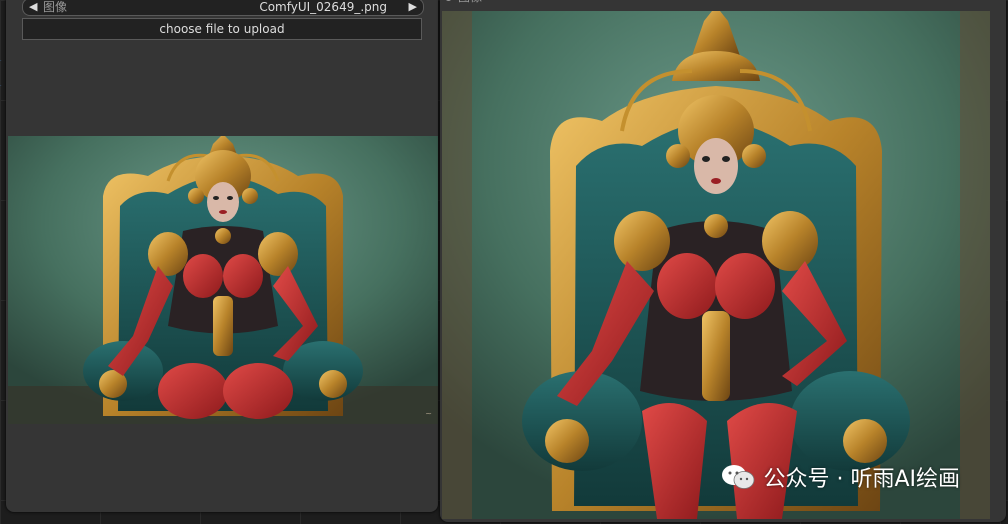  I want to click on combo-value: ComfyUI_02649_.png, so click(323, 7).